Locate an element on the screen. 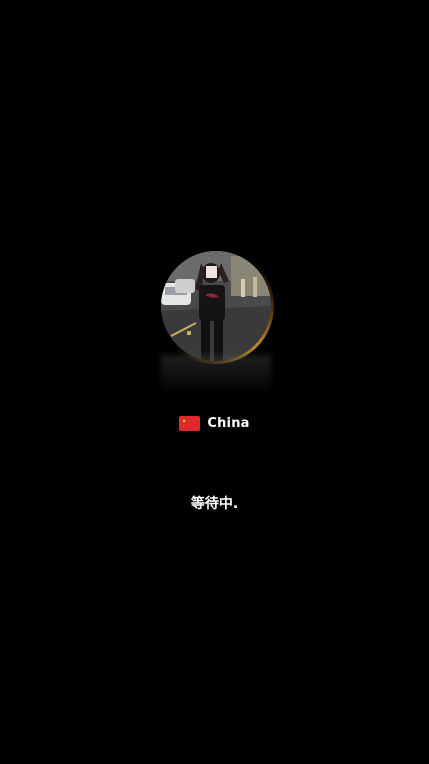 The height and width of the screenshot is (764, 429). caller-avatar-container is located at coordinates (216, 306).